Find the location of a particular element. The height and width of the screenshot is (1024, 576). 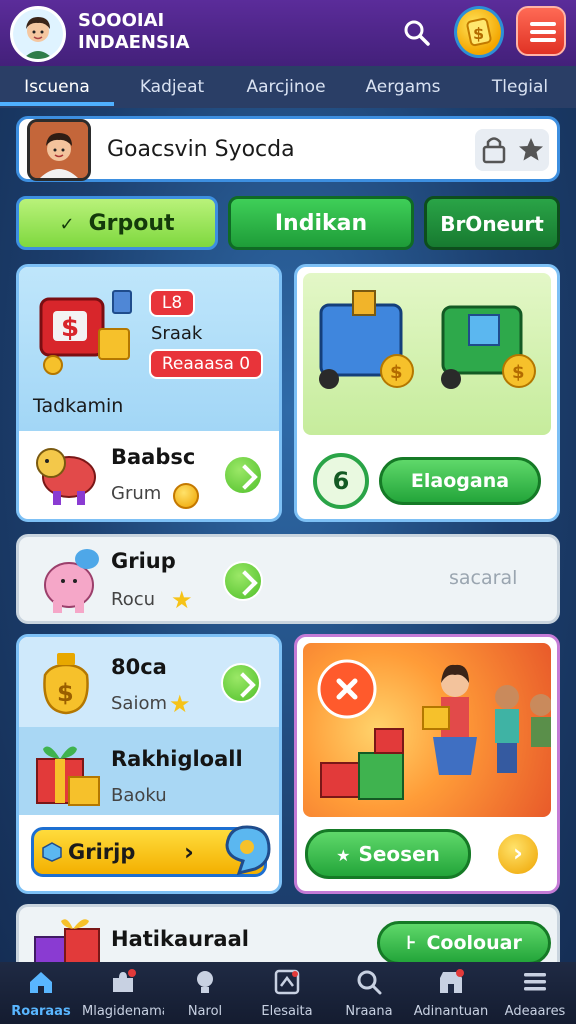

nav-item-mlagidenama: Mlagidenama is located at coordinates (123, 993).